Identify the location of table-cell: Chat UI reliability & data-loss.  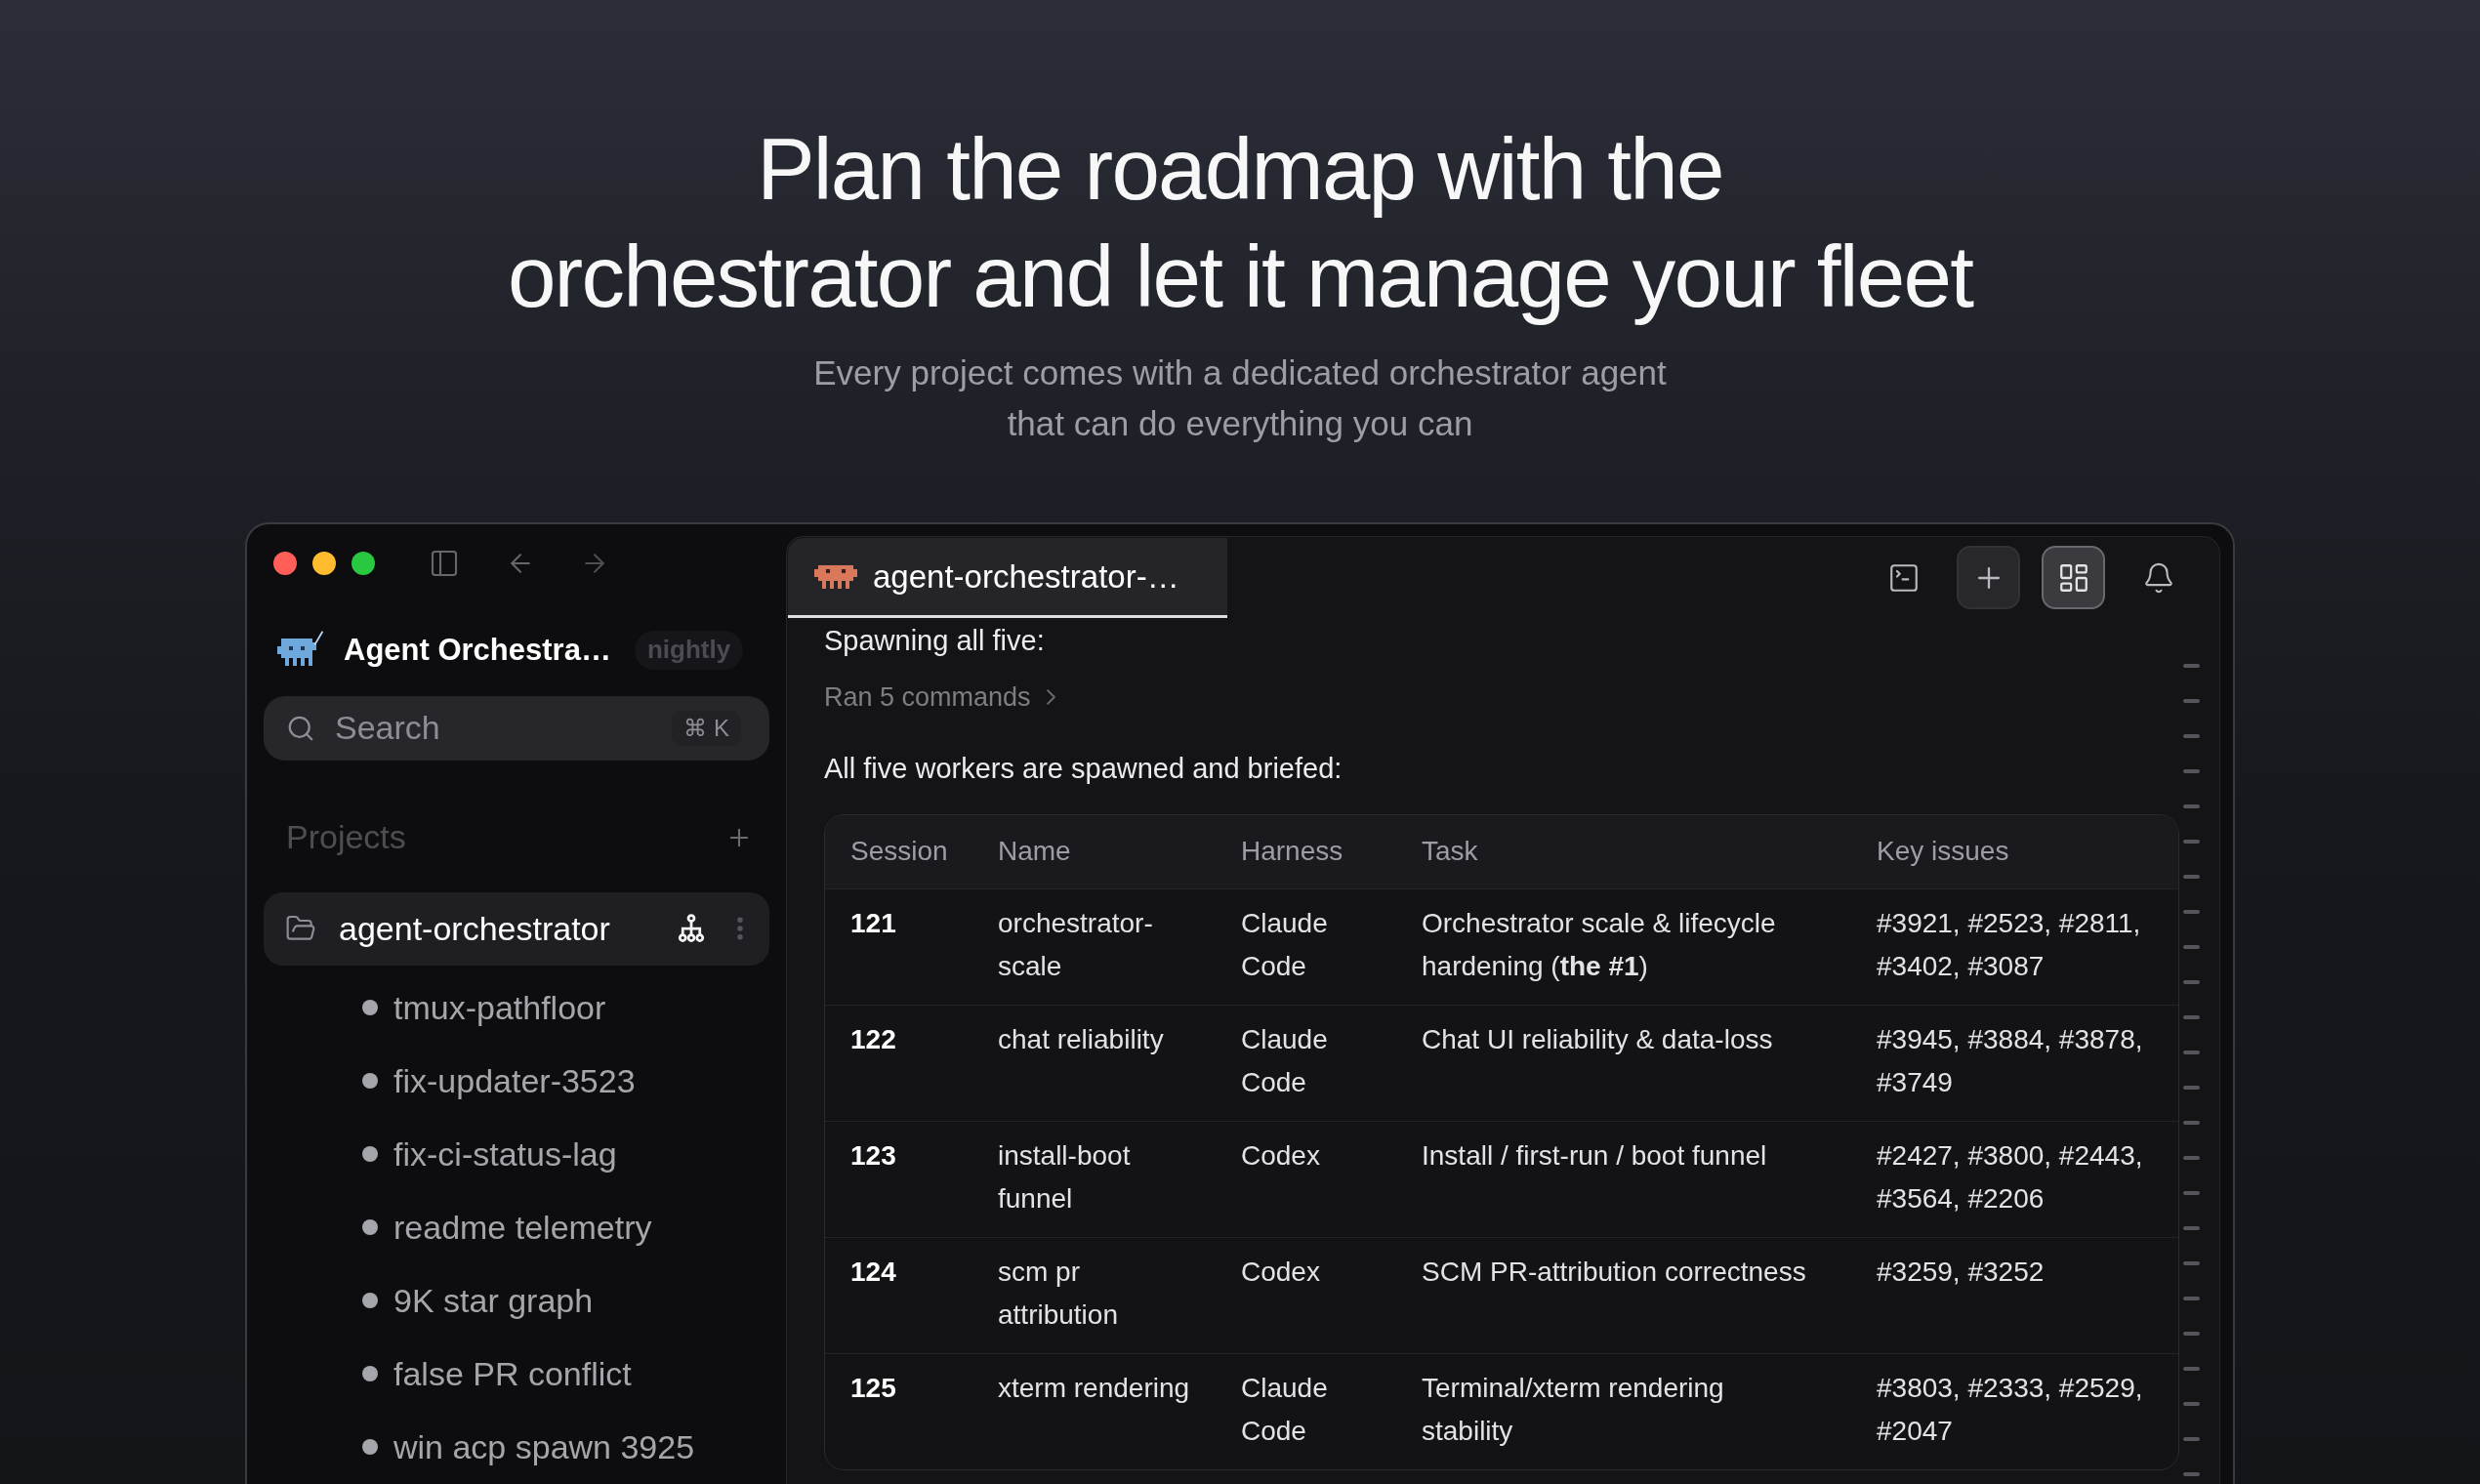
(1623, 1063).